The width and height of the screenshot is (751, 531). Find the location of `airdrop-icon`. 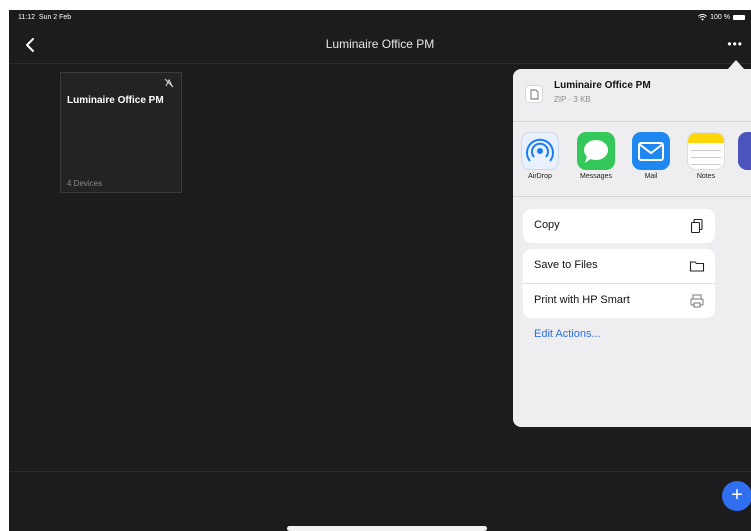

airdrop-icon is located at coordinates (540, 151).